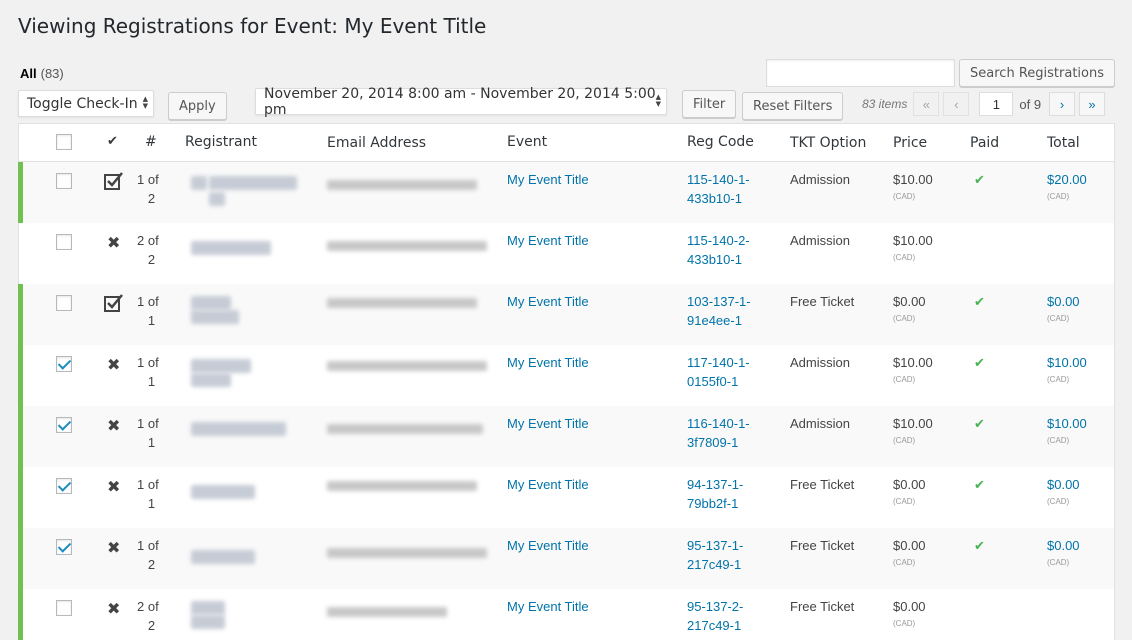 The width and height of the screenshot is (1132, 640). What do you see at coordinates (718, 189) in the screenshot?
I see `reg-code-link: 115-140-1- 433b10-1` at bounding box center [718, 189].